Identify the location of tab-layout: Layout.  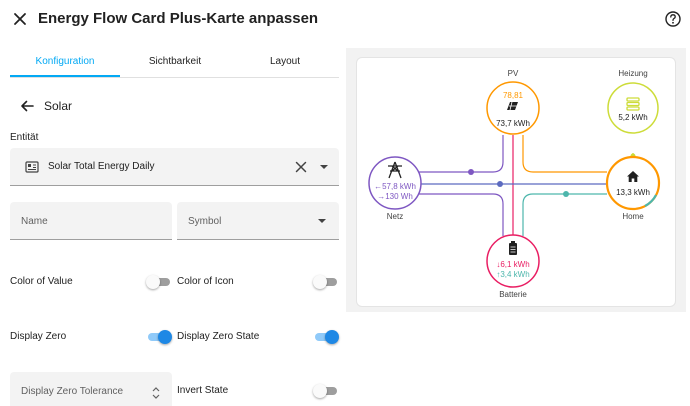
(285, 63).